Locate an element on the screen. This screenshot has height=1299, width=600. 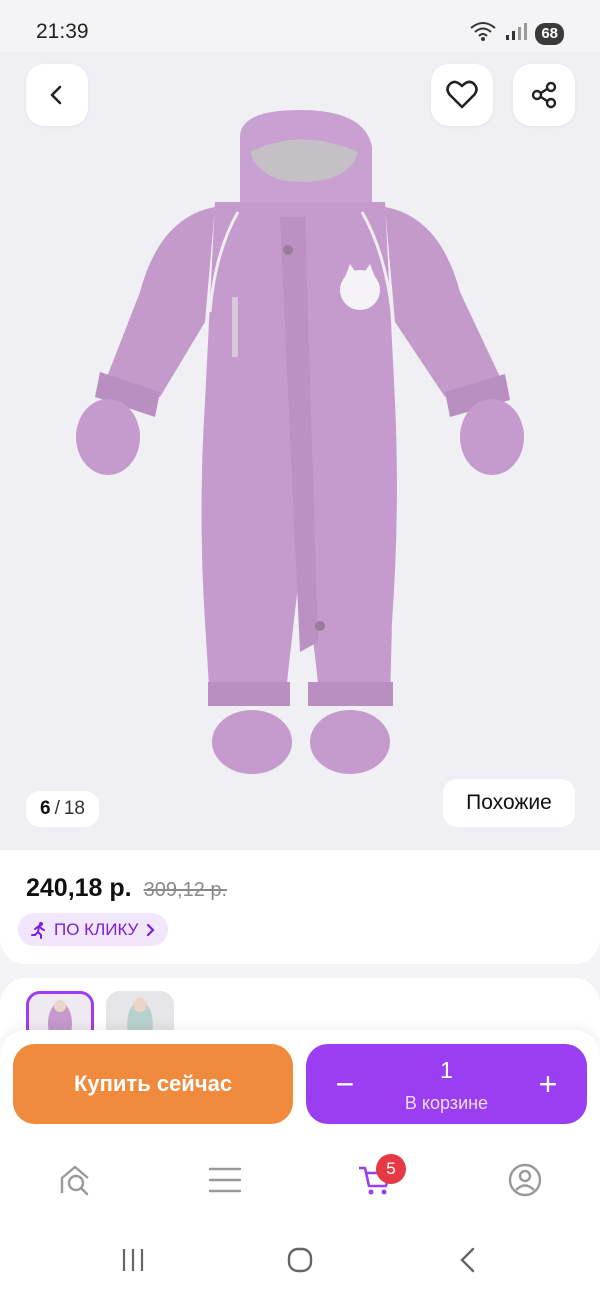
promo-label: ПО КЛИКУ is located at coordinates (96, 929).